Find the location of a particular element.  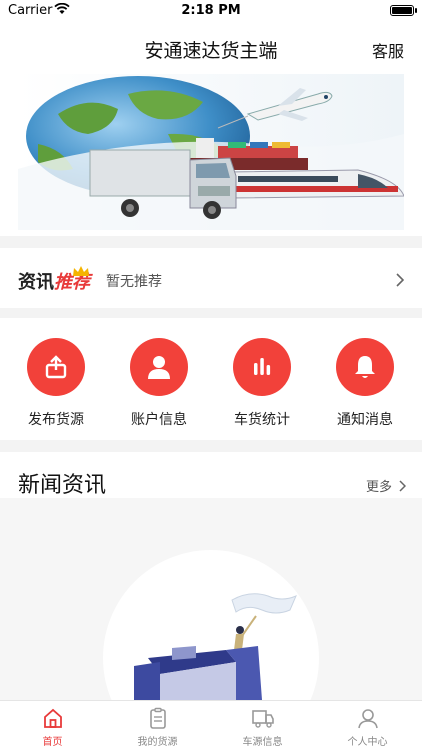

recommend-empty-text: 暂无推荐 is located at coordinates (134, 282).